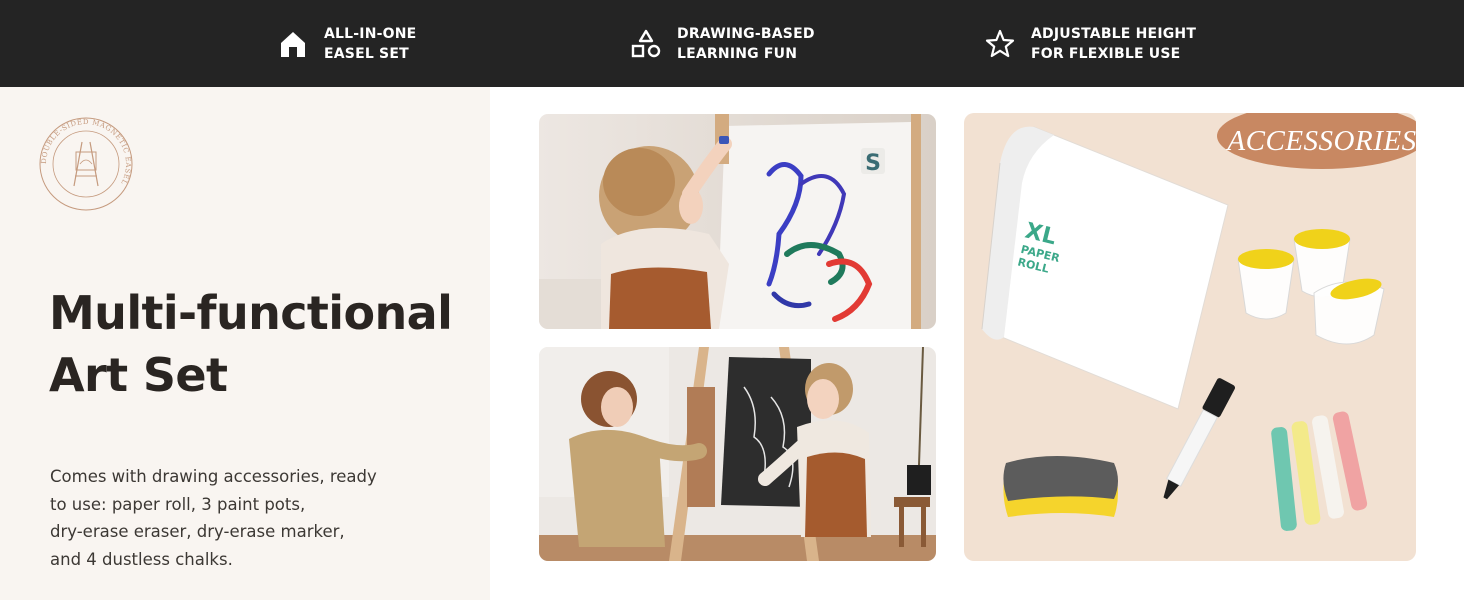 The height and width of the screenshot is (600, 1464). What do you see at coordinates (737, 221) in the screenshot?
I see `child-painting-photo: S` at bounding box center [737, 221].